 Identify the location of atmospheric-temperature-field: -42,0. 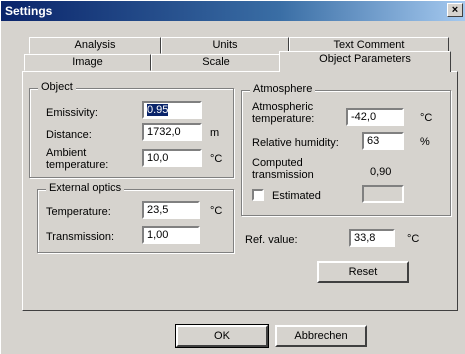
(375, 117).